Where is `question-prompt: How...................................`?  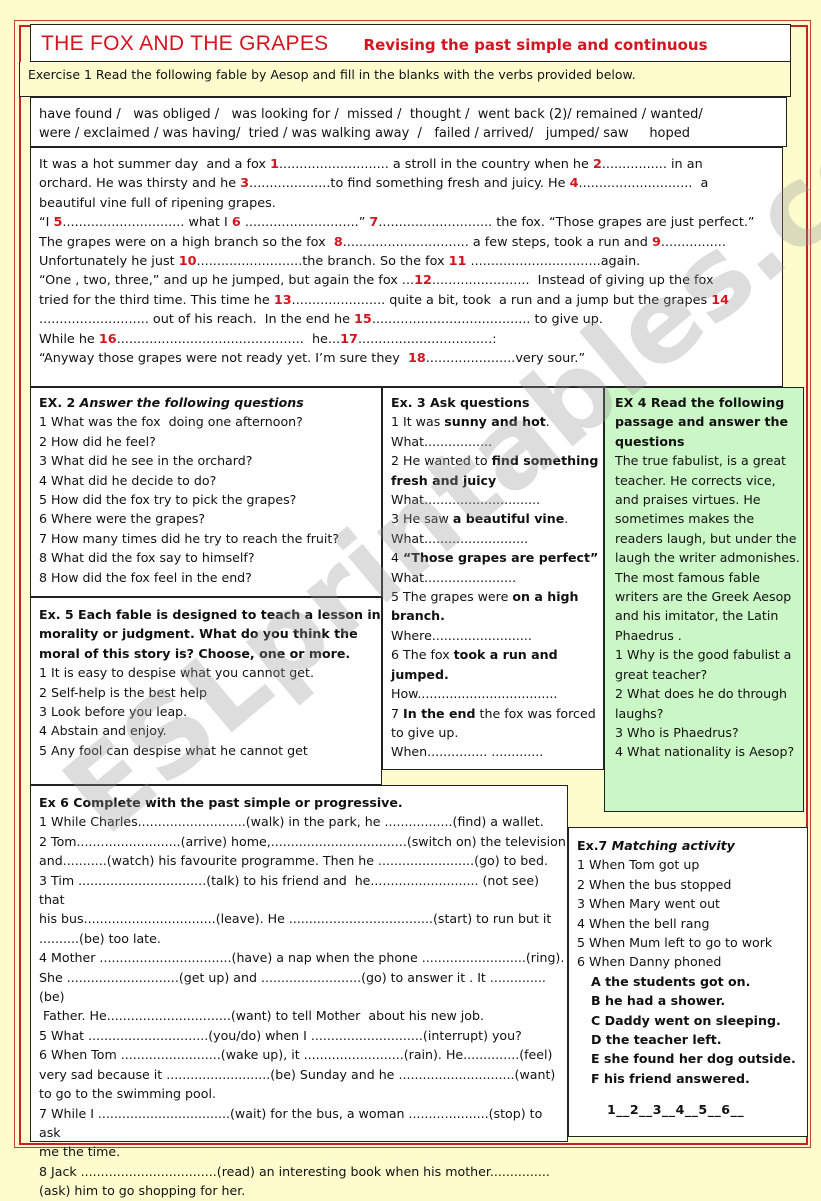
question-prompt: How................................... is located at coordinates (497, 693).